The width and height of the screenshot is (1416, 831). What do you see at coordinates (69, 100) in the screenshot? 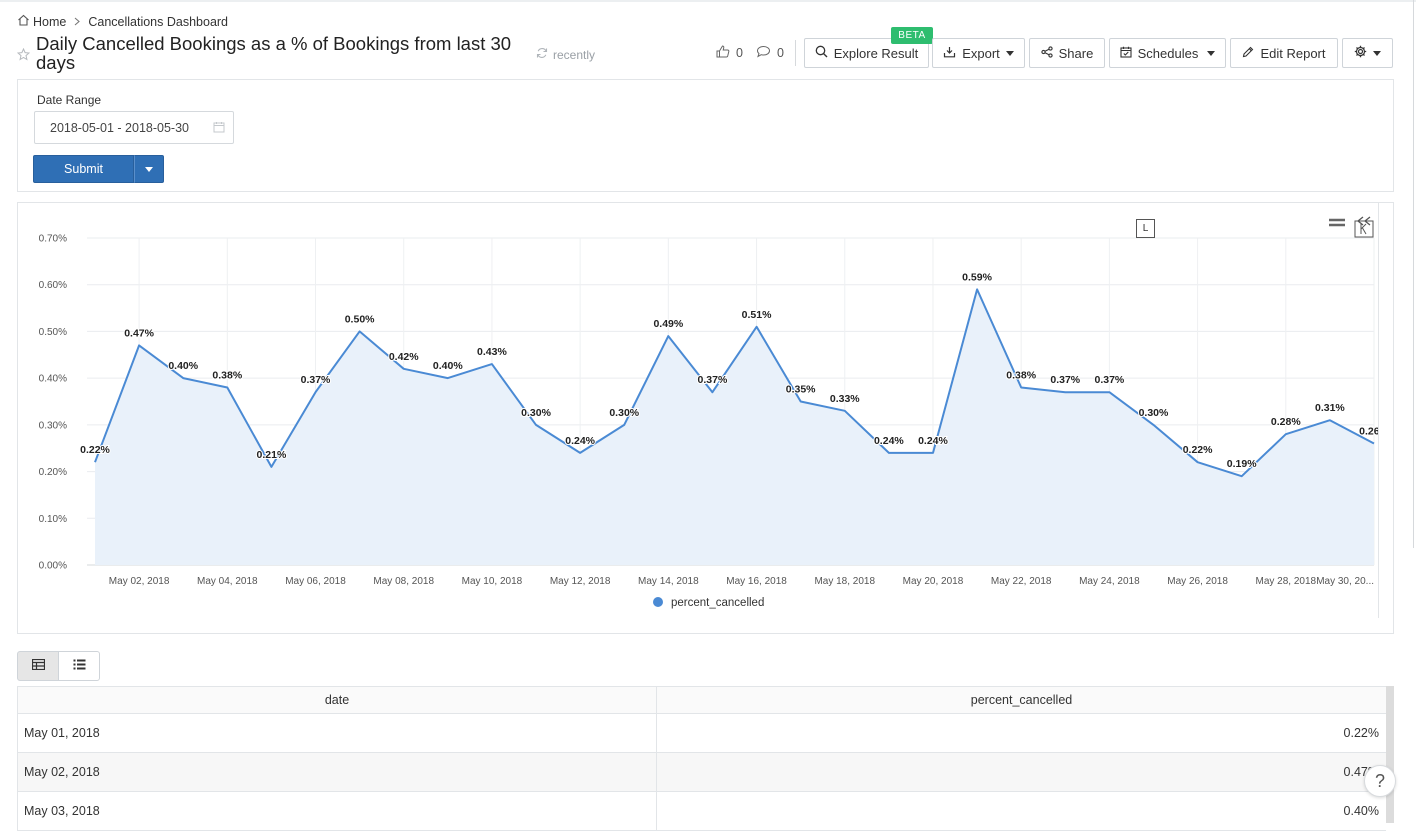
I see `date-range-label: Date Range` at bounding box center [69, 100].